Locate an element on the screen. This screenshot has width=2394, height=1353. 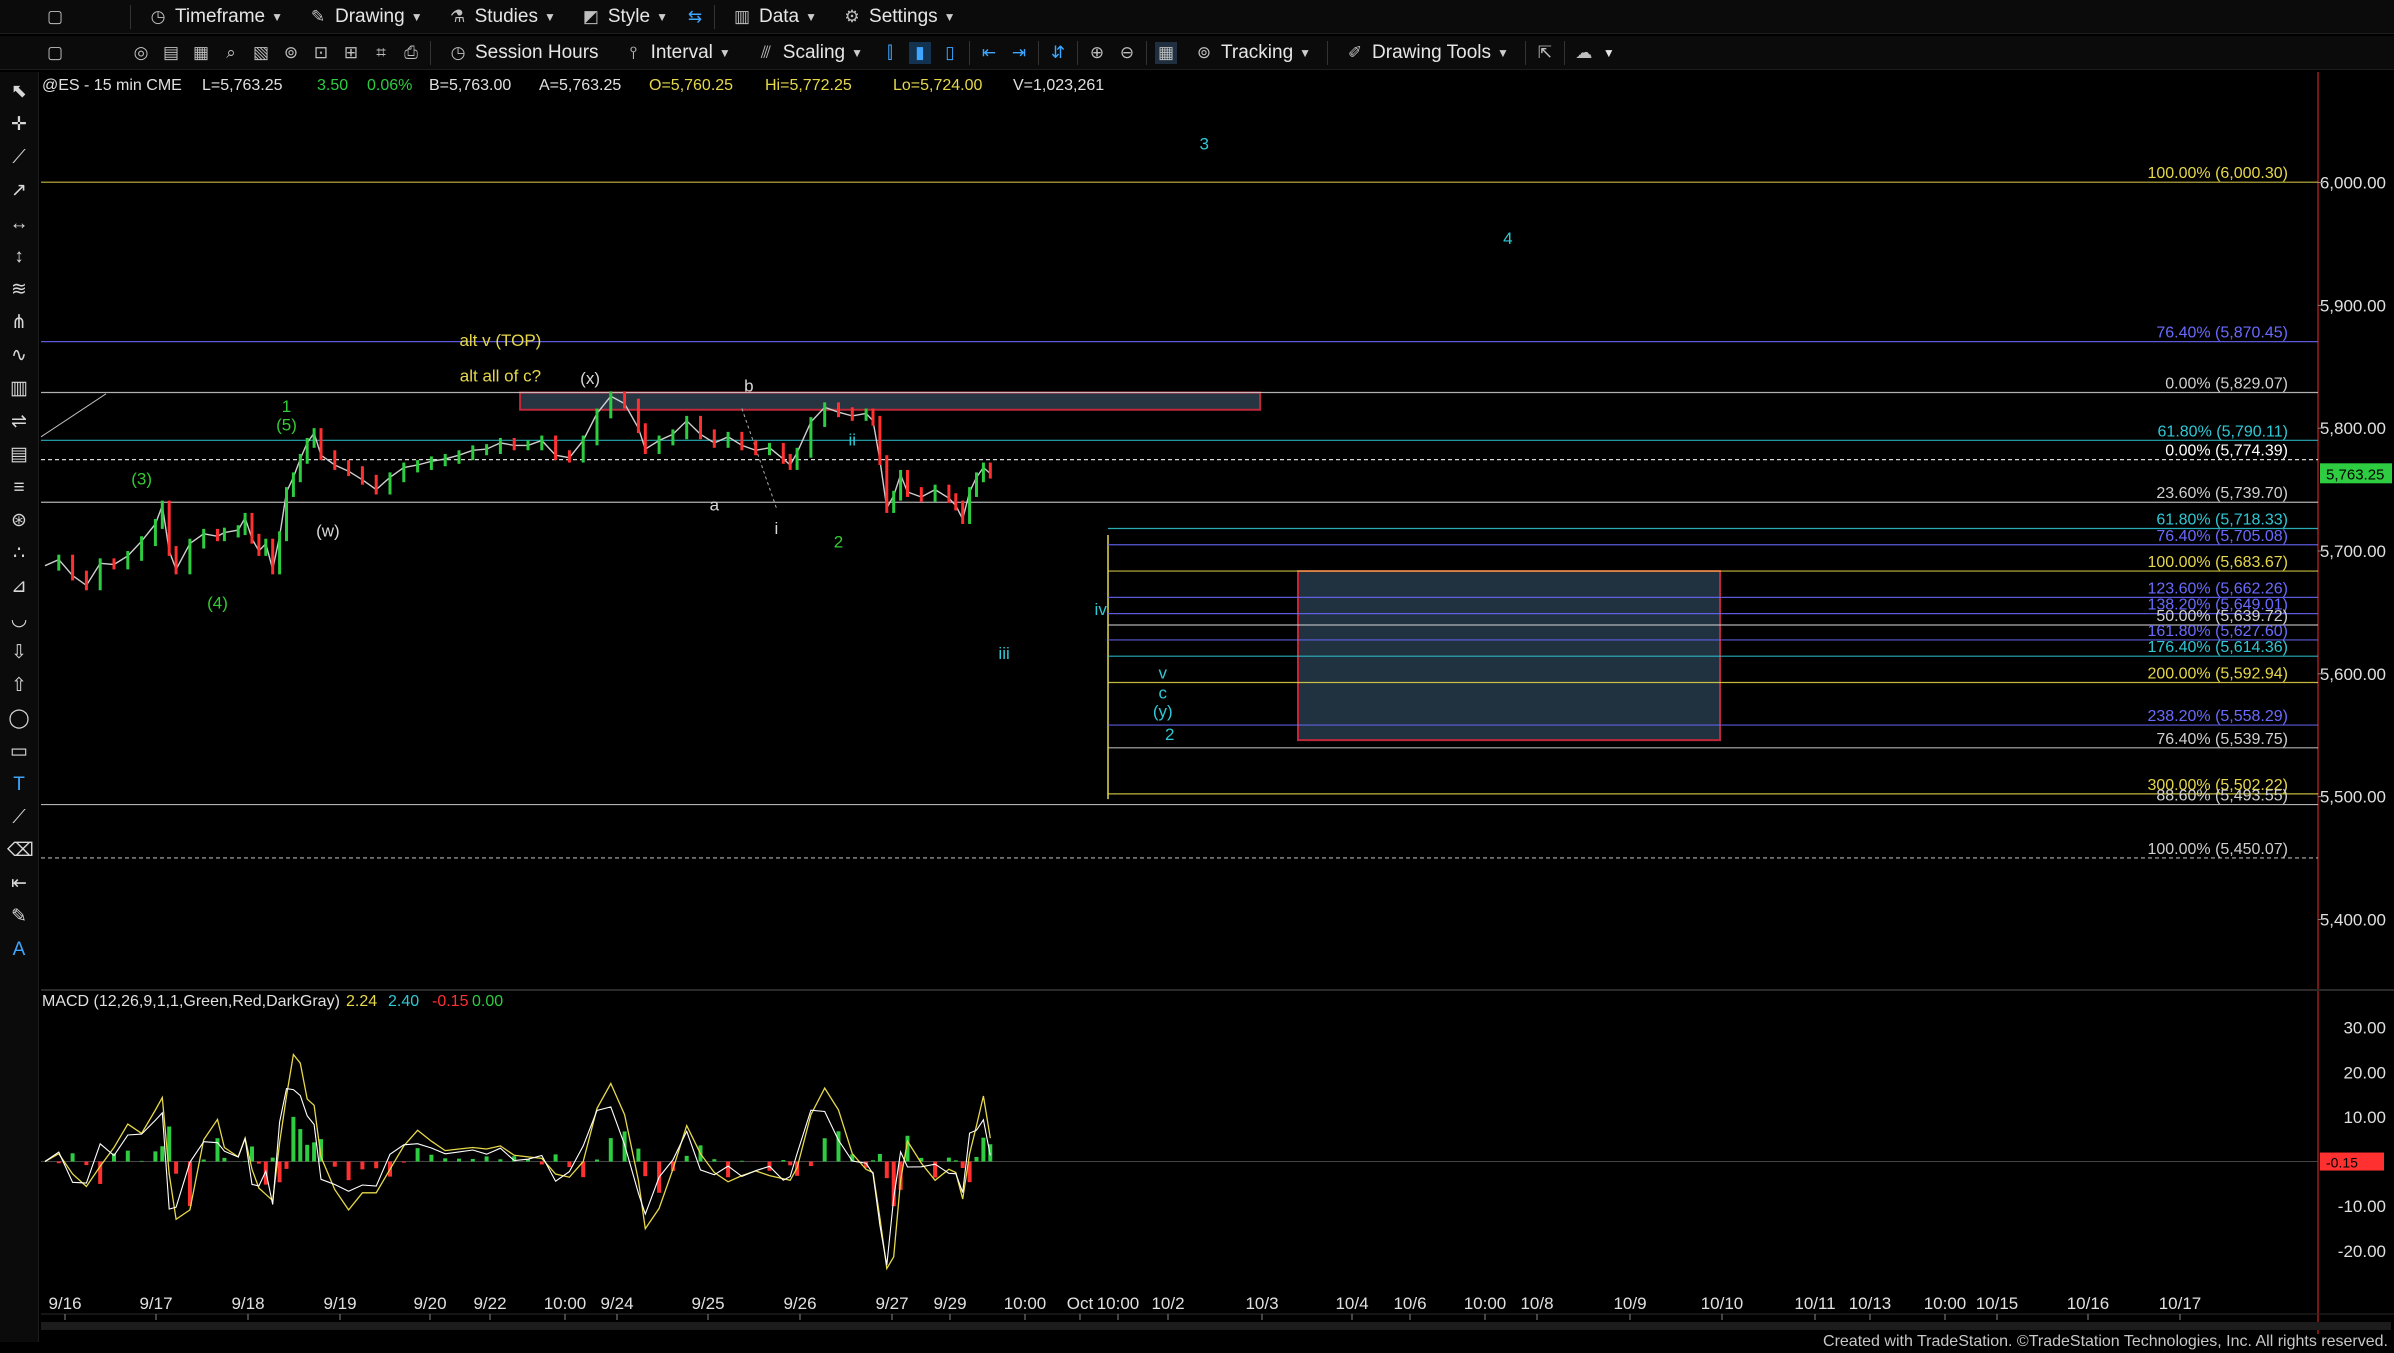
arc-icon: ◡ is located at coordinates (19, 620).